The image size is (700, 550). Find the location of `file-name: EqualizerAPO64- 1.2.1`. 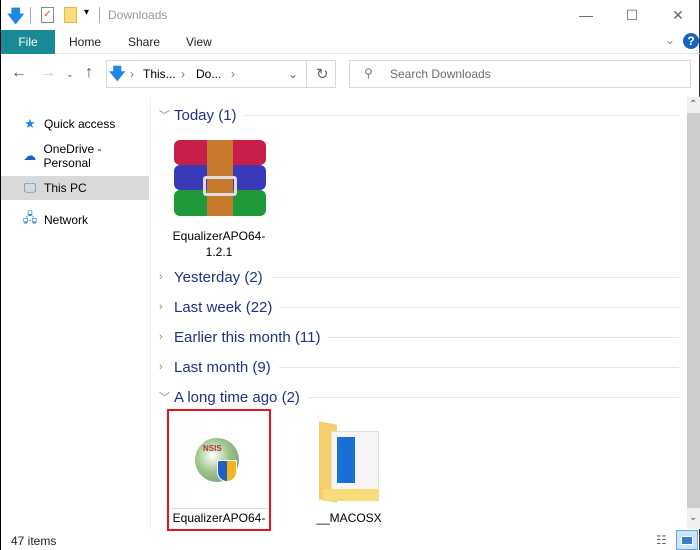

file-name: EqualizerAPO64- 1.2.1 is located at coordinates (219, 244).